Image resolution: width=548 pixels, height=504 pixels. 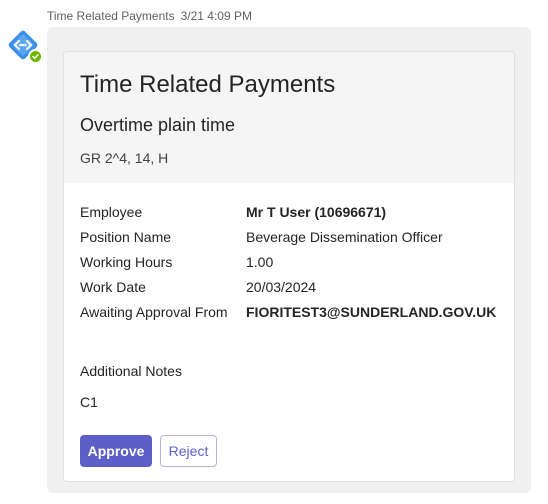 I want to click on fact-value: Beverage Dissemination Officer, so click(x=344, y=237).